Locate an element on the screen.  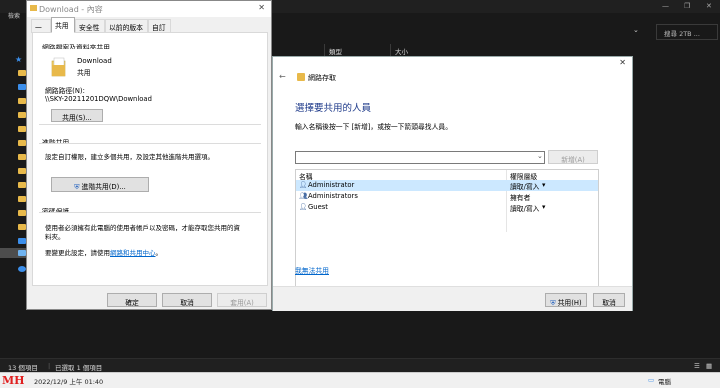
list-item: 👤︎ Administrator 讀取/寫入 ▾ is located at coordinates (447, 185).